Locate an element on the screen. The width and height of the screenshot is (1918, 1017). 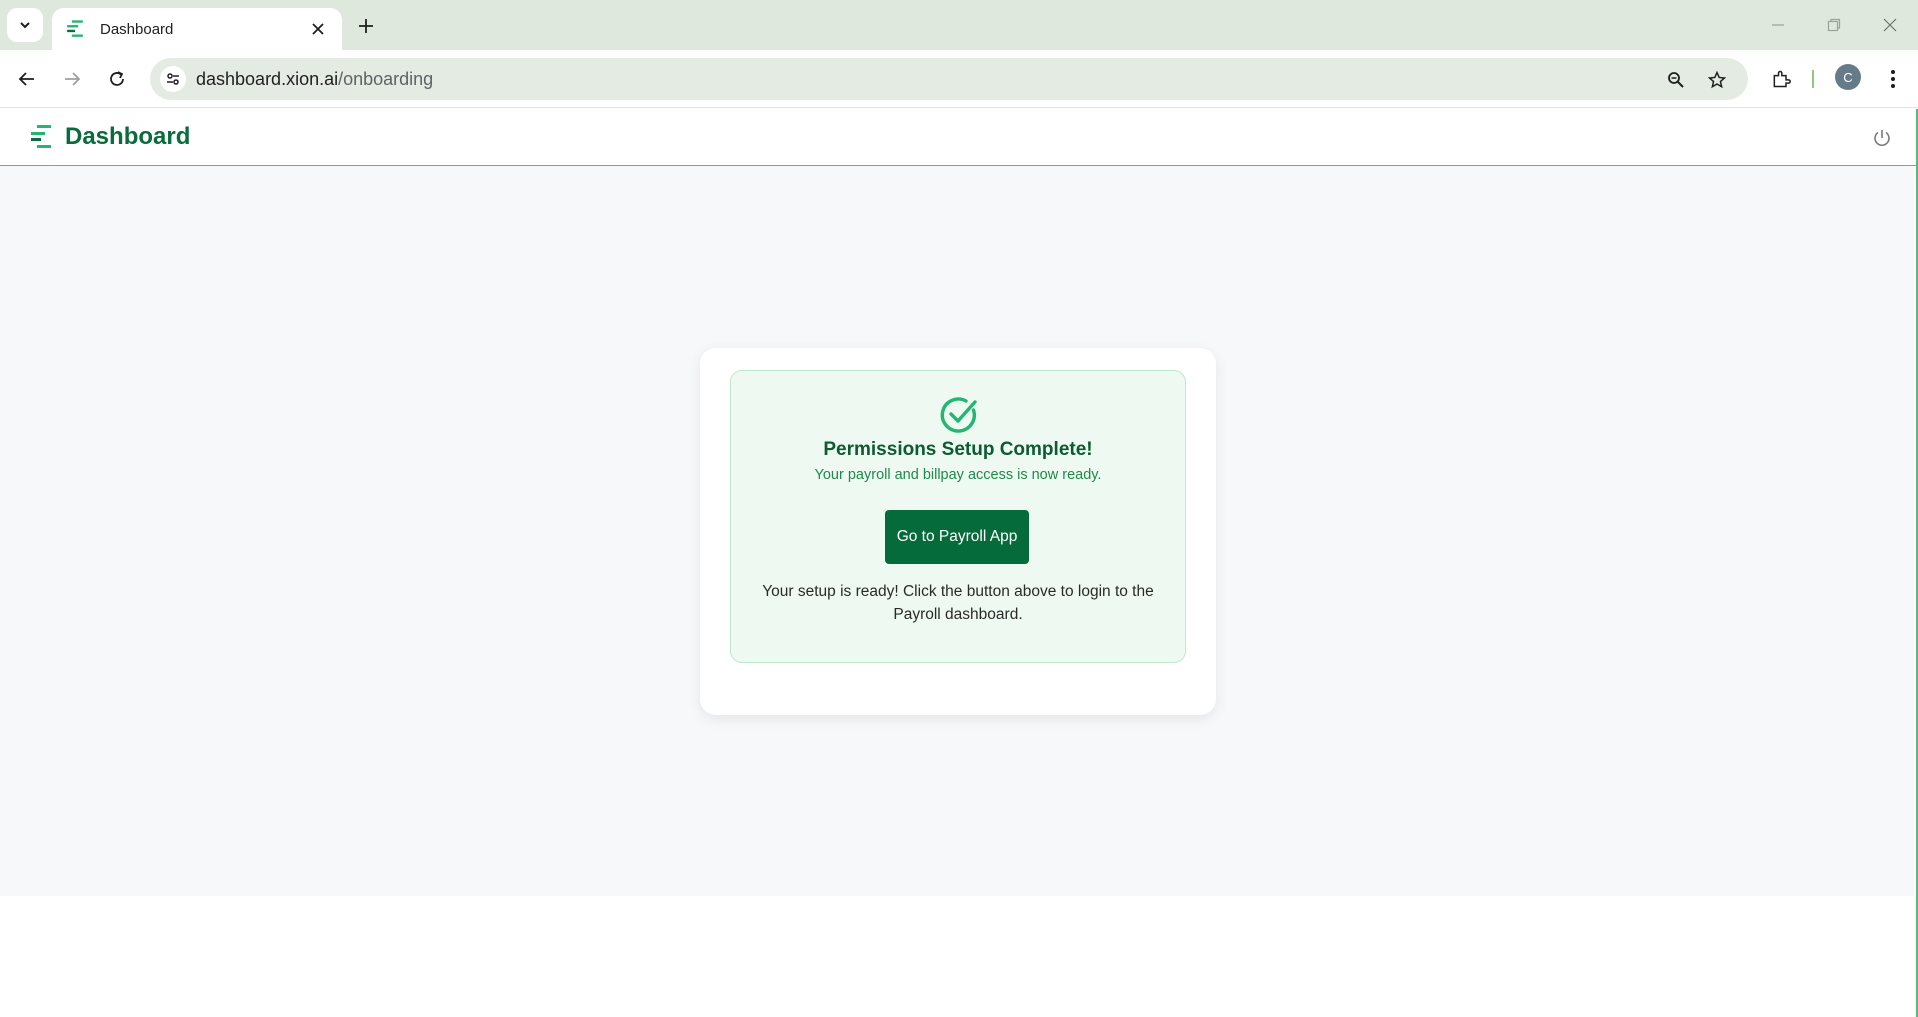
browser-tab: Dashboard is located at coordinates (197, 29).